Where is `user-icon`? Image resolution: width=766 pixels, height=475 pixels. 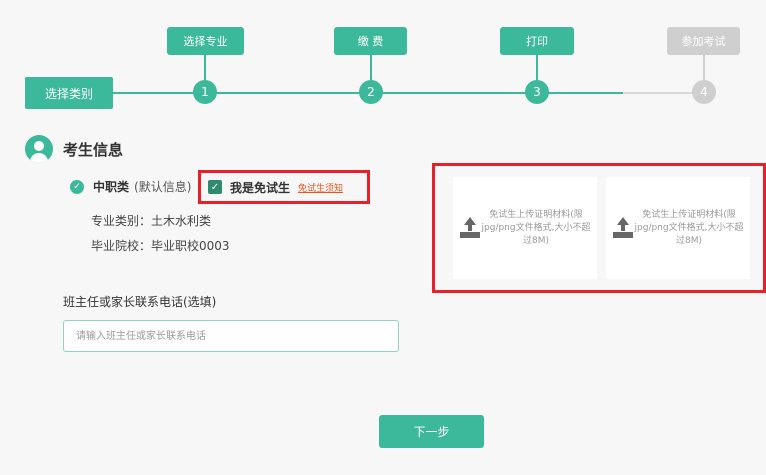 user-icon is located at coordinates (39, 149).